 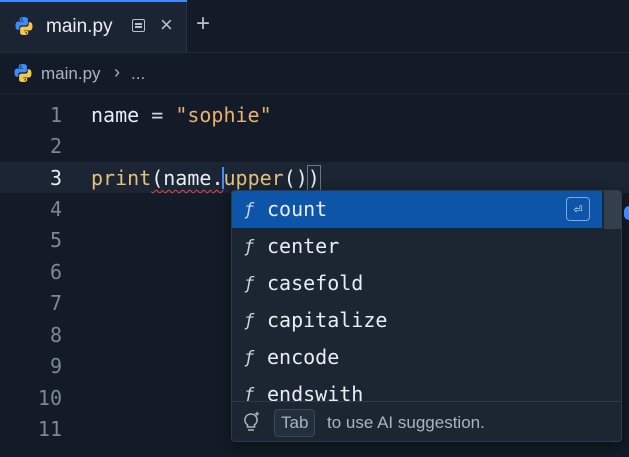 What do you see at coordinates (303, 246) in the screenshot?
I see `suggest-item-label: center` at bounding box center [303, 246].